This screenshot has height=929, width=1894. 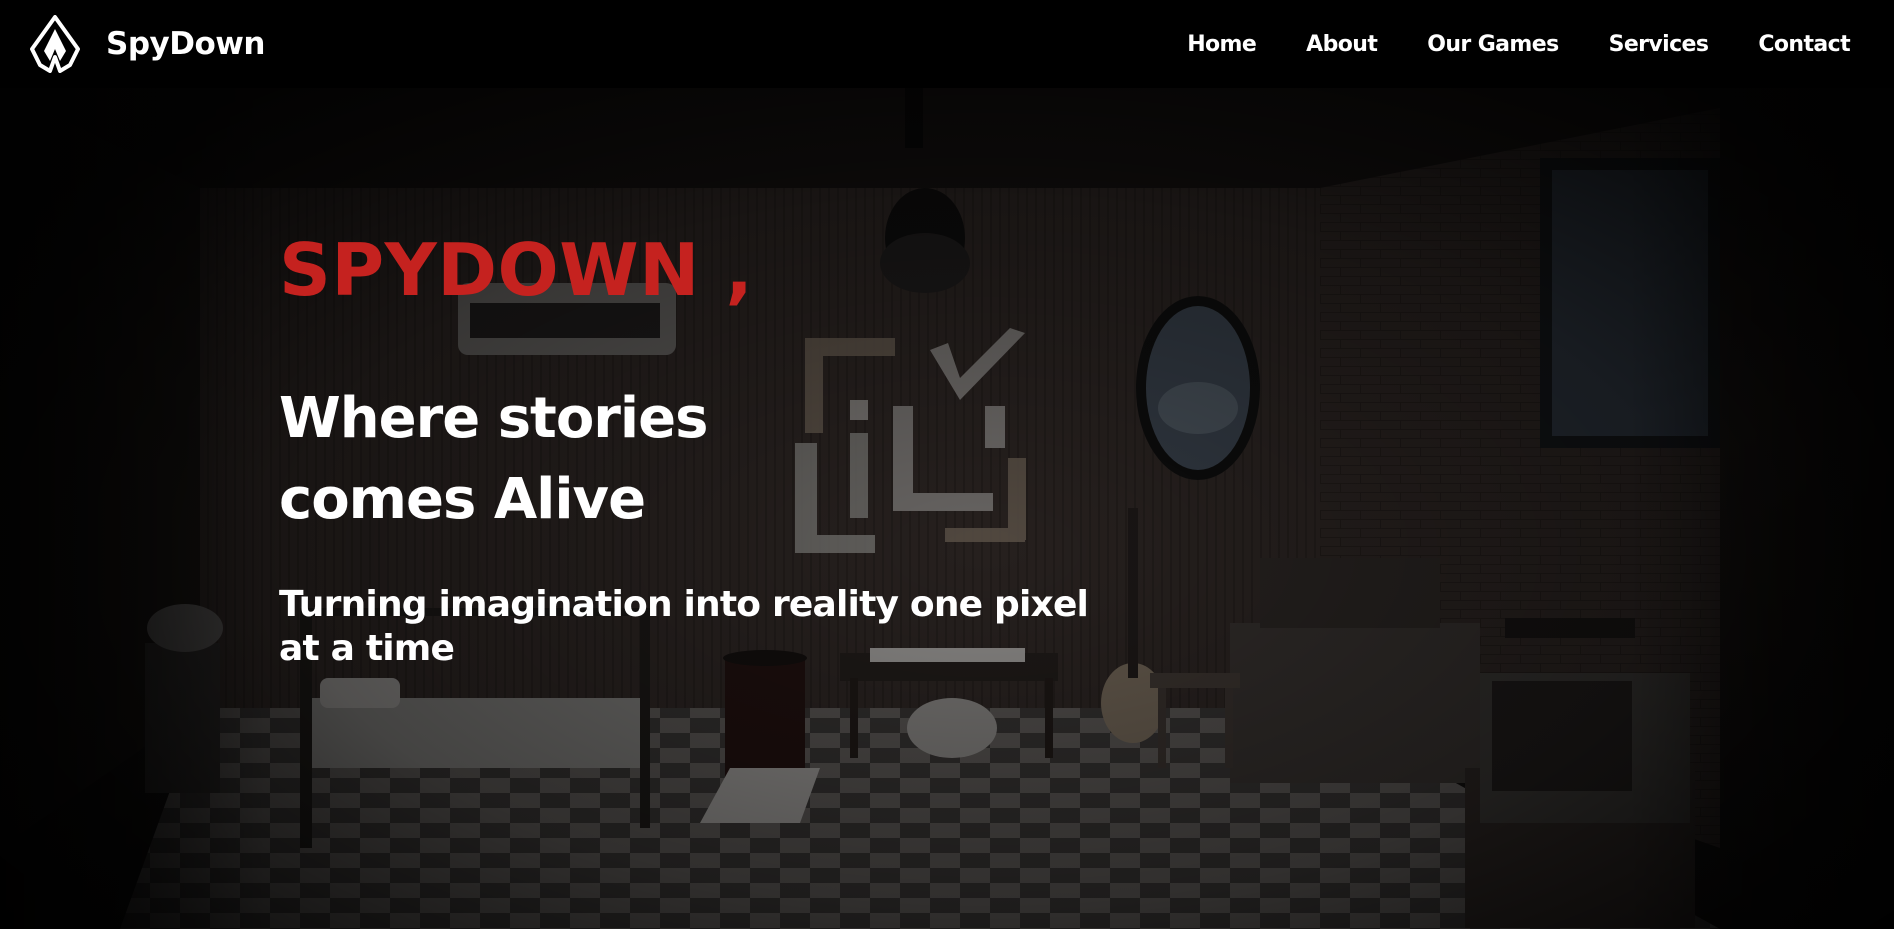 I want to click on nav-services: Services, so click(x=1659, y=44).